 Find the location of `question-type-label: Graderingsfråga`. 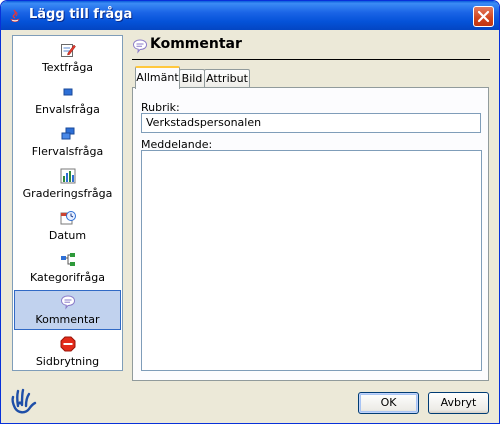

question-type-label: Graderingsfråga is located at coordinates (67, 193).